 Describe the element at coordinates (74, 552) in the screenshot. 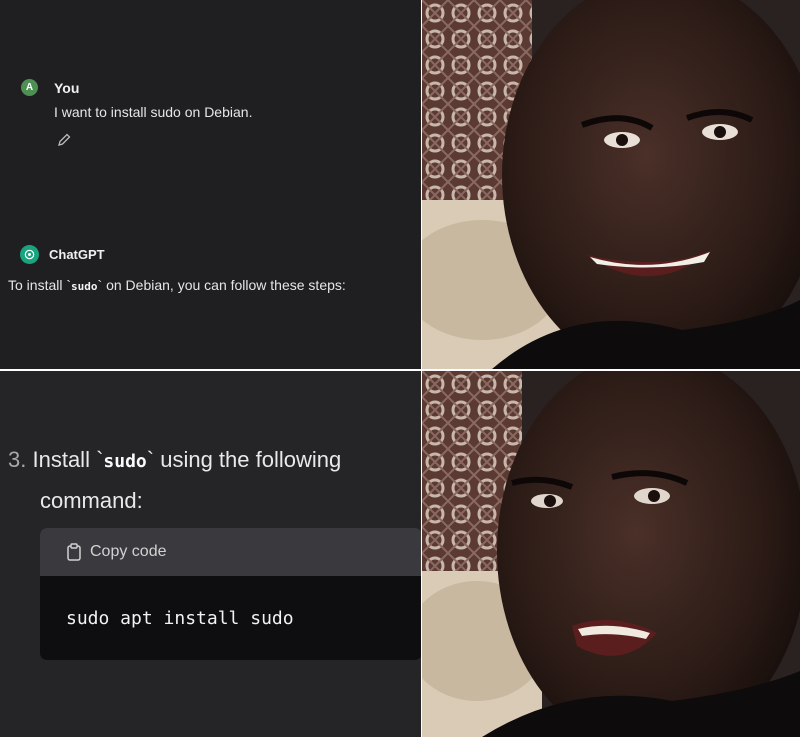

I see `clipboard-icon` at that location.